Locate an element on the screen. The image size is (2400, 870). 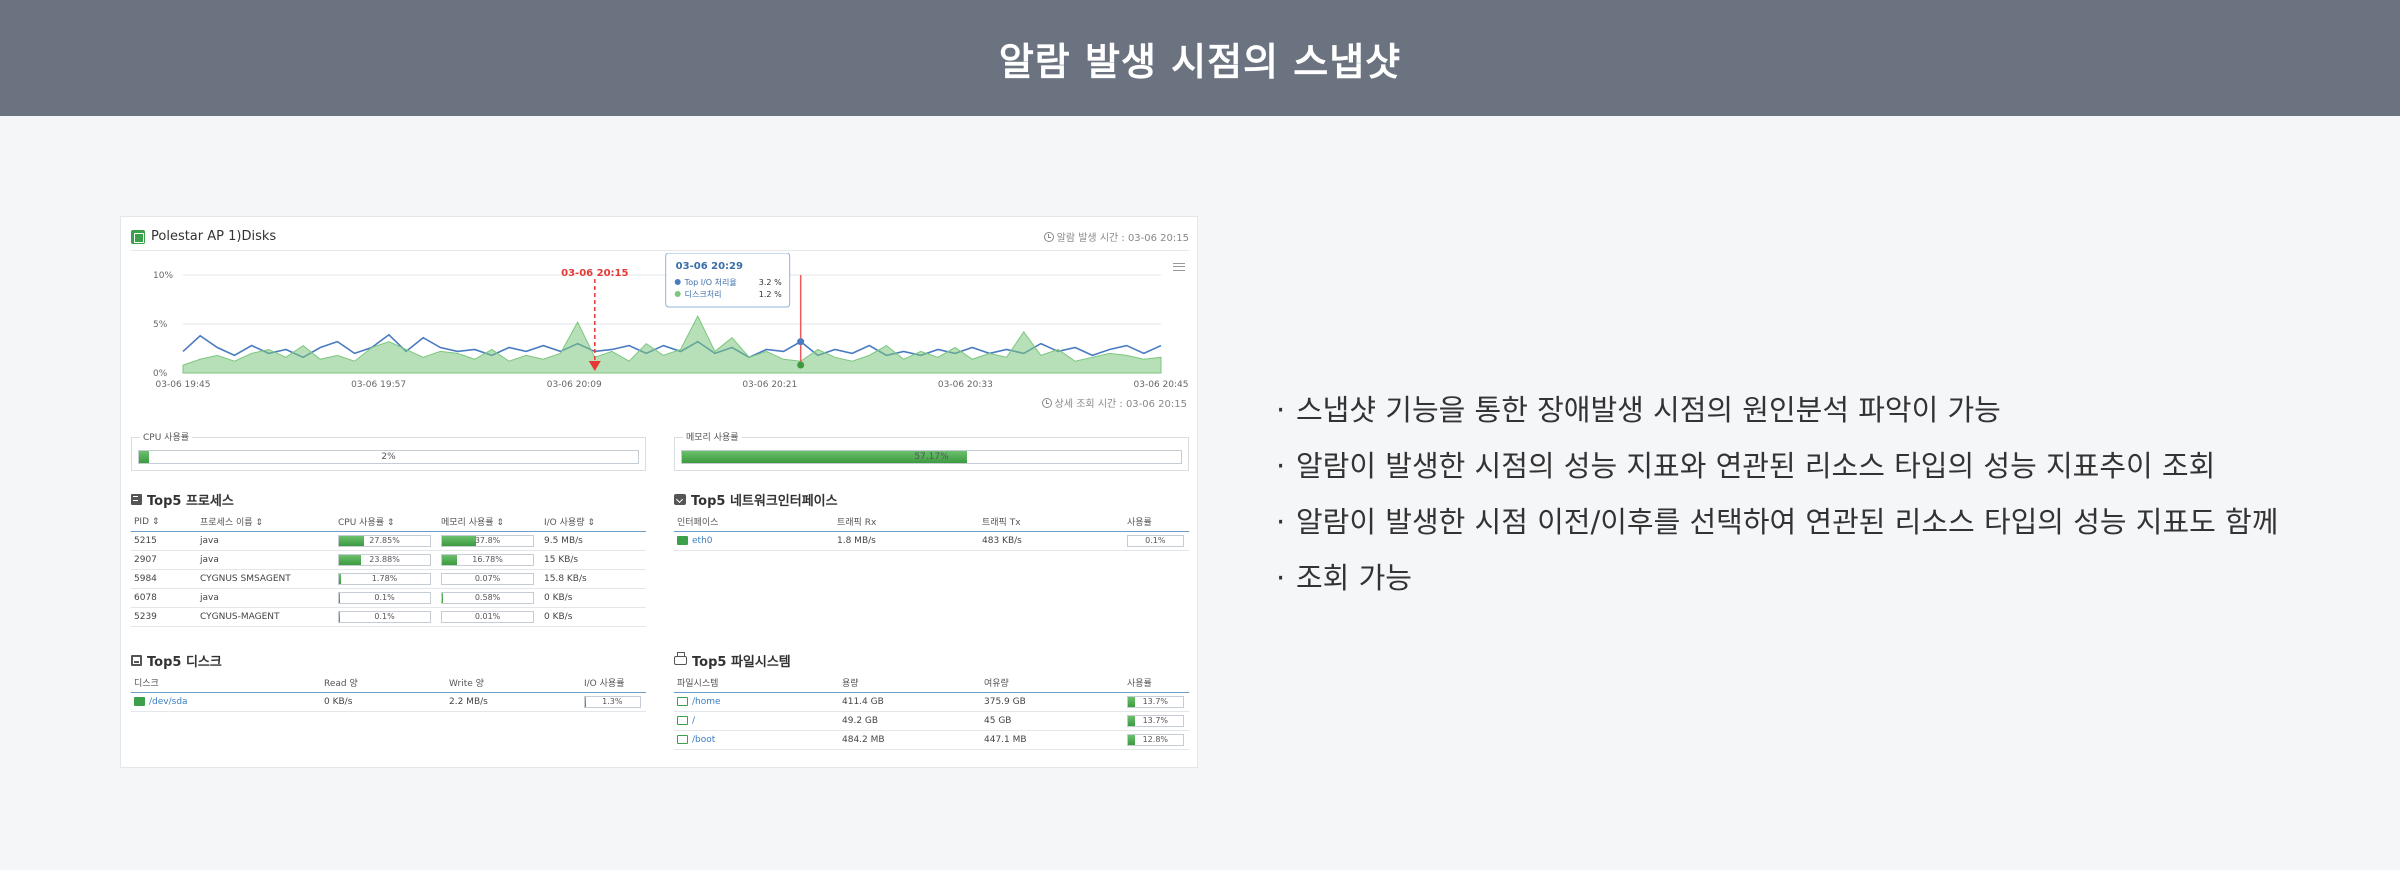
disk-icon is located at coordinates (136, 660).